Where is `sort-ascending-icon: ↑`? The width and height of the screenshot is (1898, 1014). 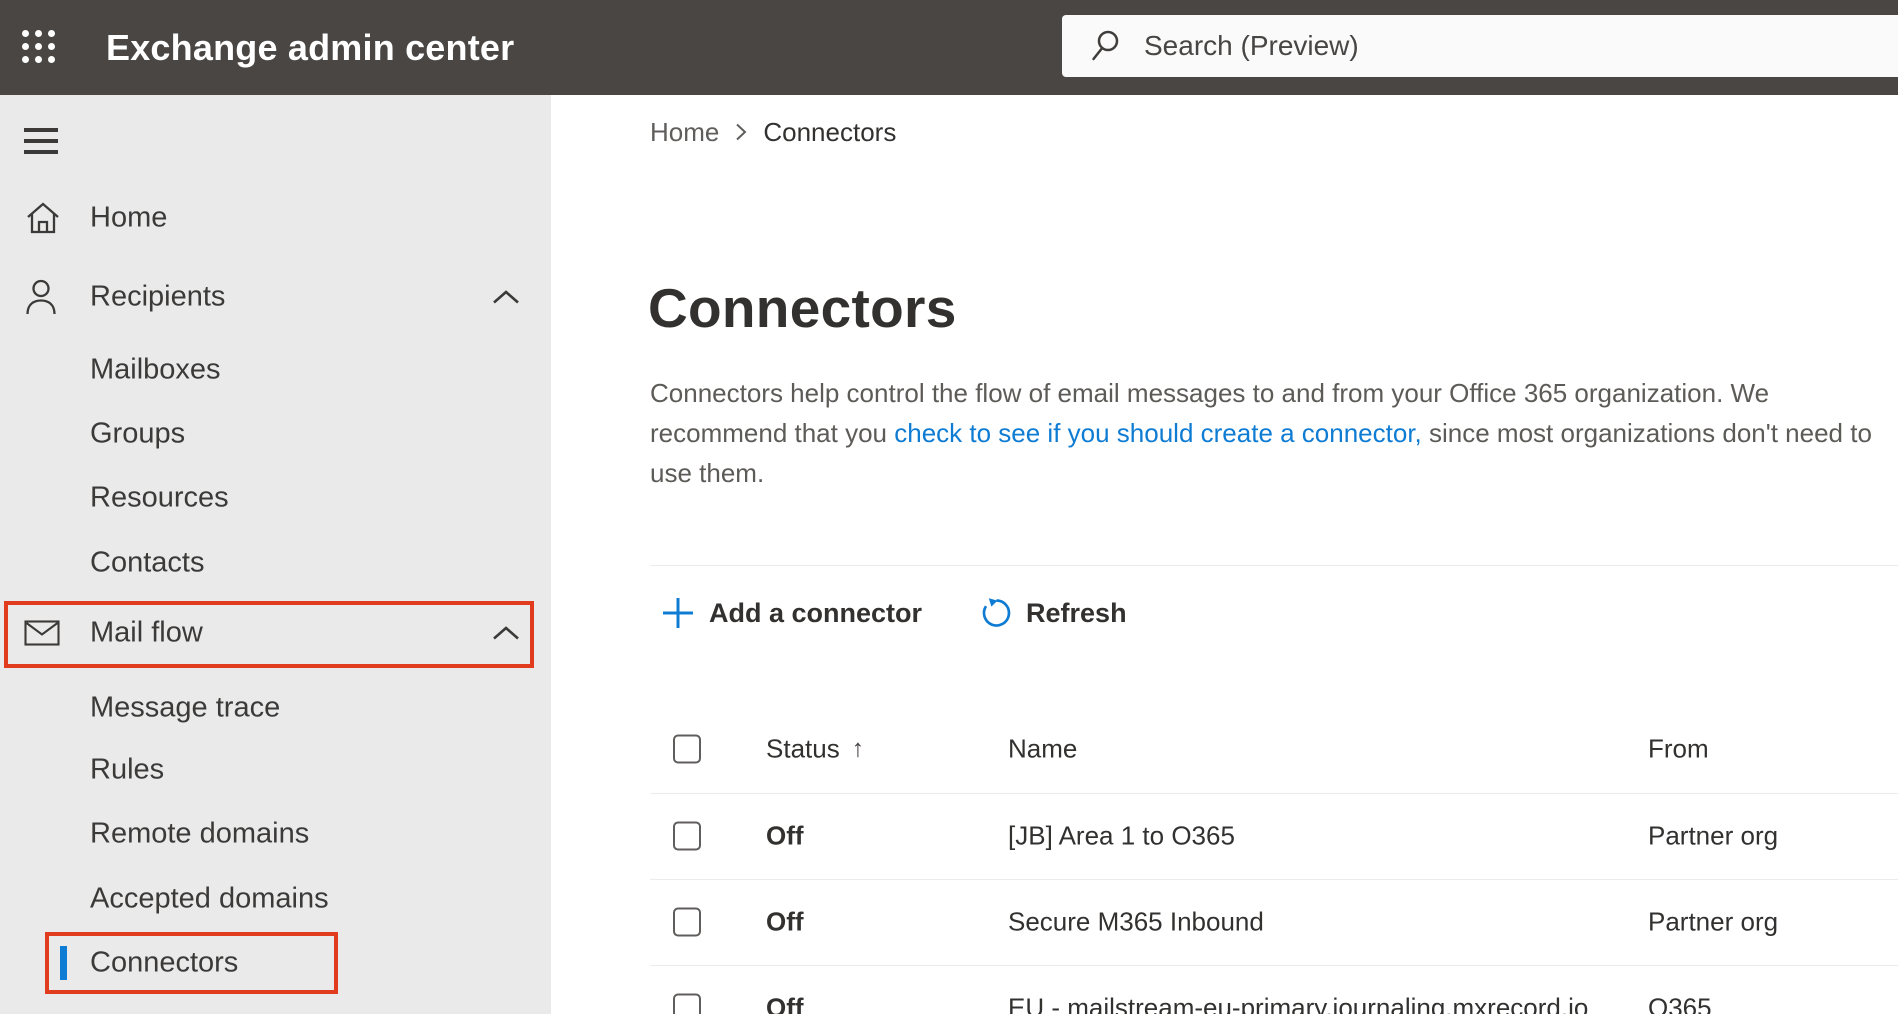 sort-ascending-icon: ↑ is located at coordinates (858, 748).